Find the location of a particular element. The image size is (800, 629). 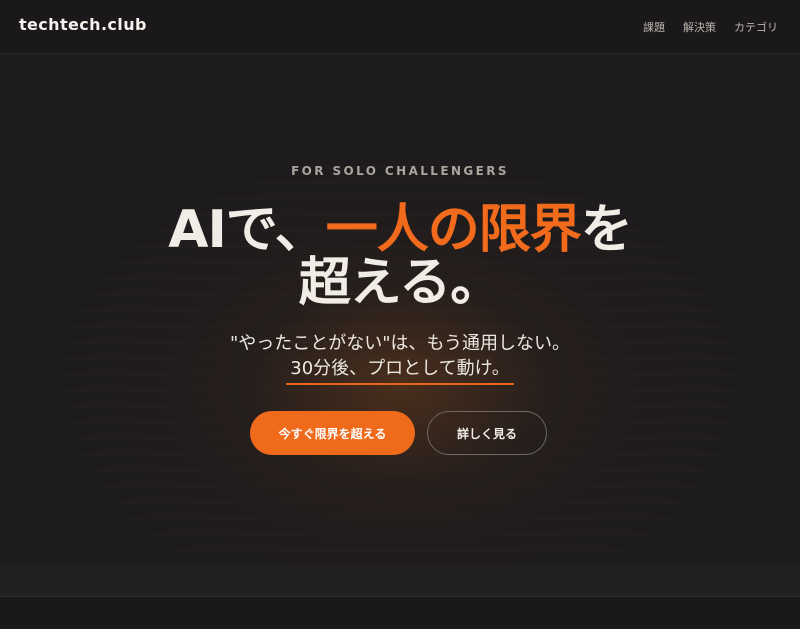

headline-suffix: を is located at coordinates (606, 230).